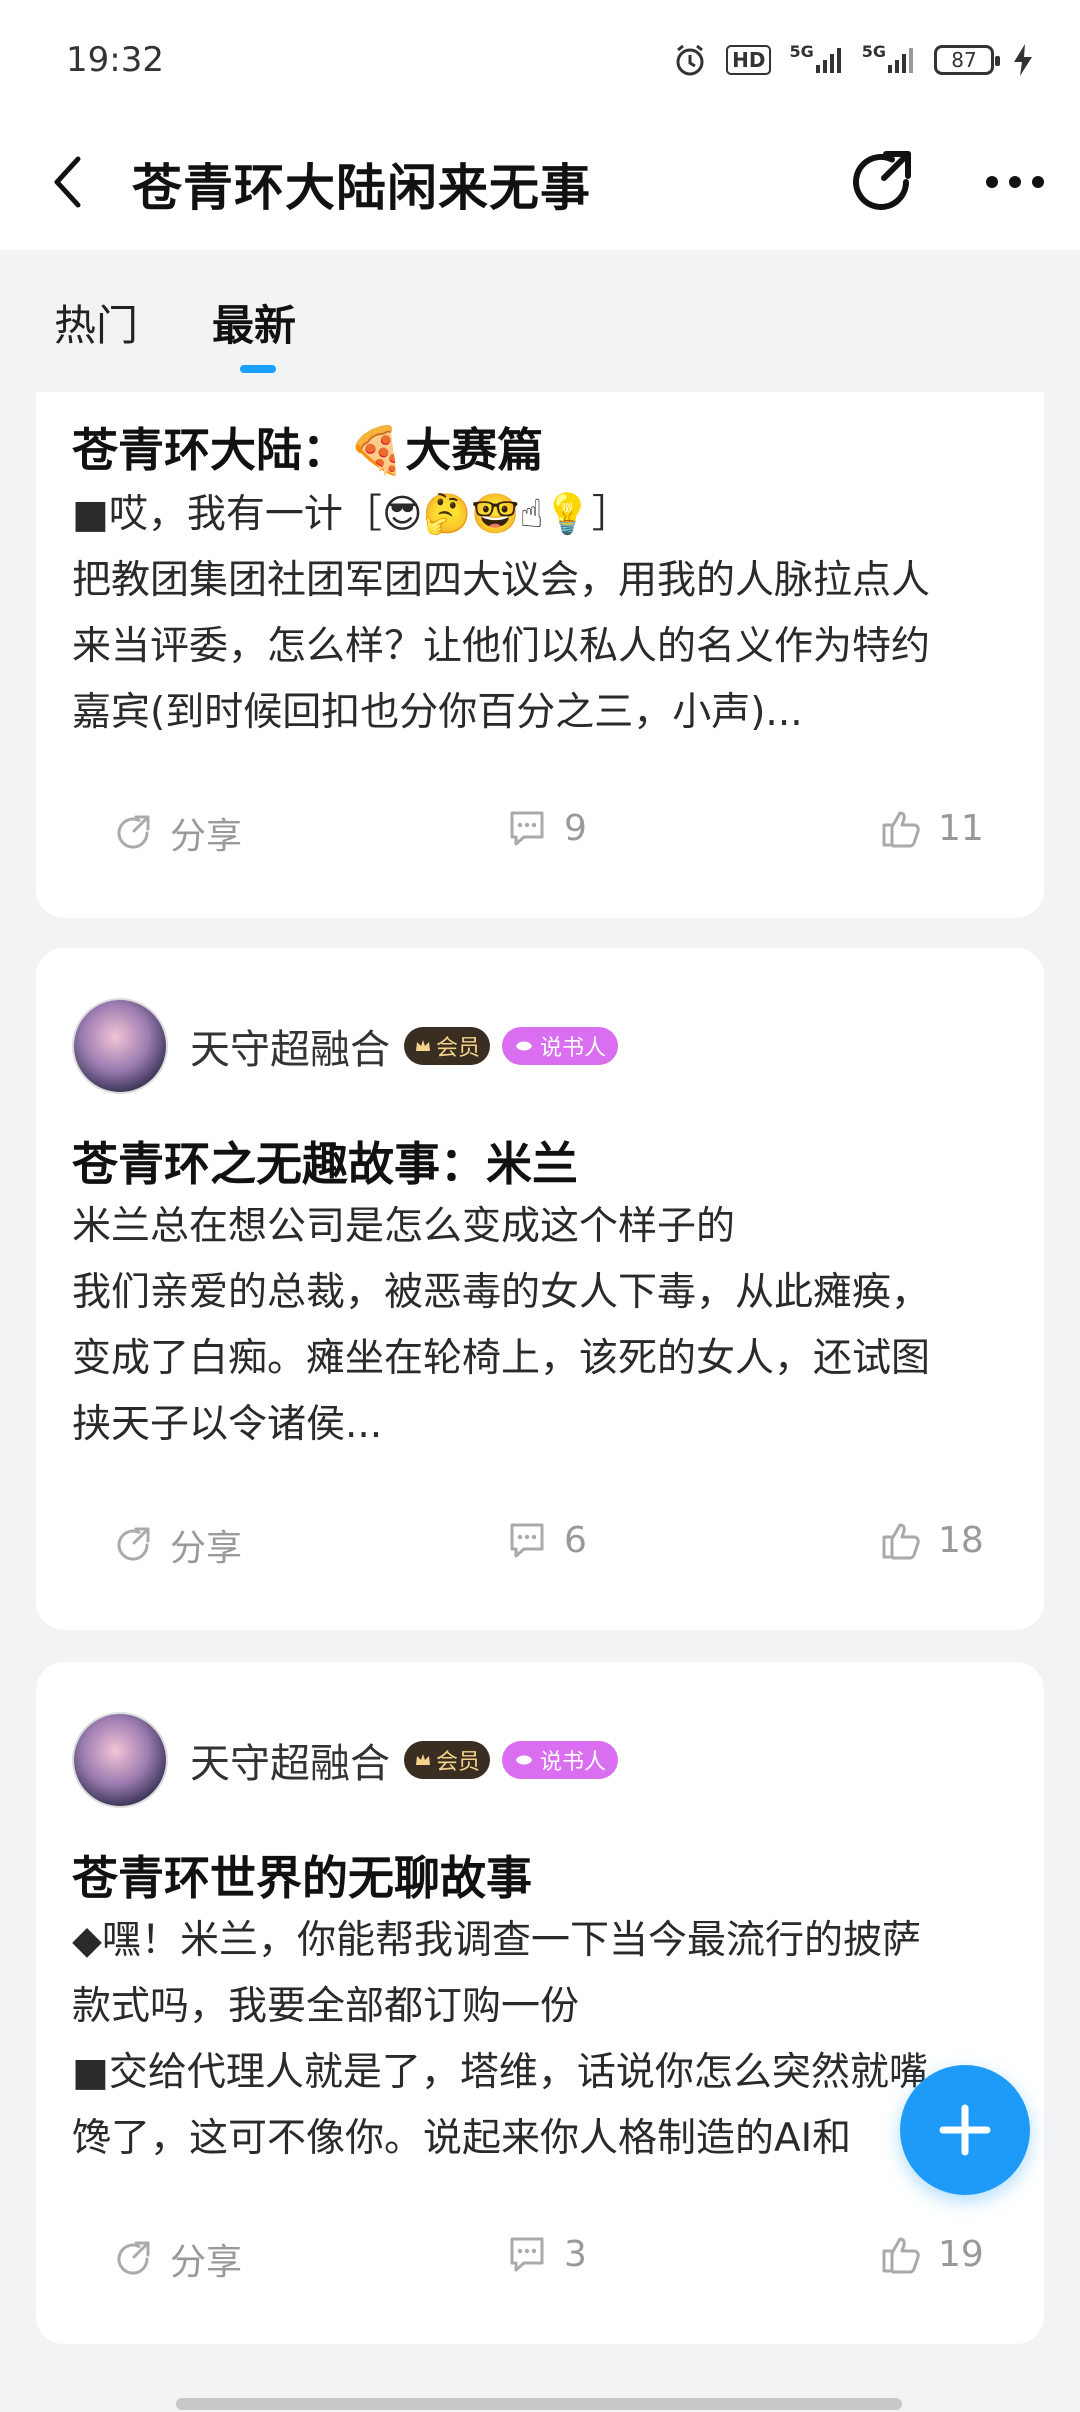  I want to click on charging-icon, so click(1023, 60).